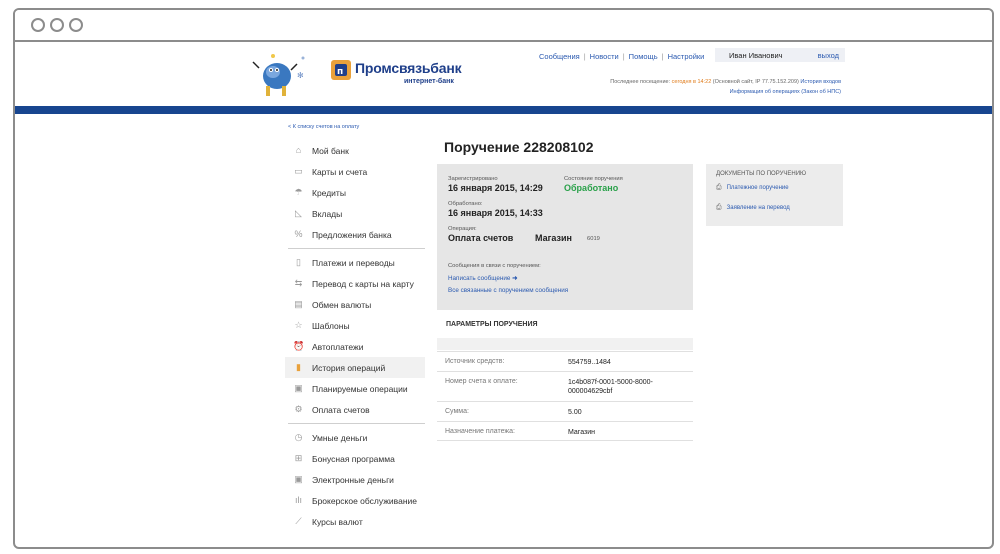 This screenshot has width=1000, height=554. What do you see at coordinates (503, 110) in the screenshot?
I see `header-divider-bar` at bounding box center [503, 110].